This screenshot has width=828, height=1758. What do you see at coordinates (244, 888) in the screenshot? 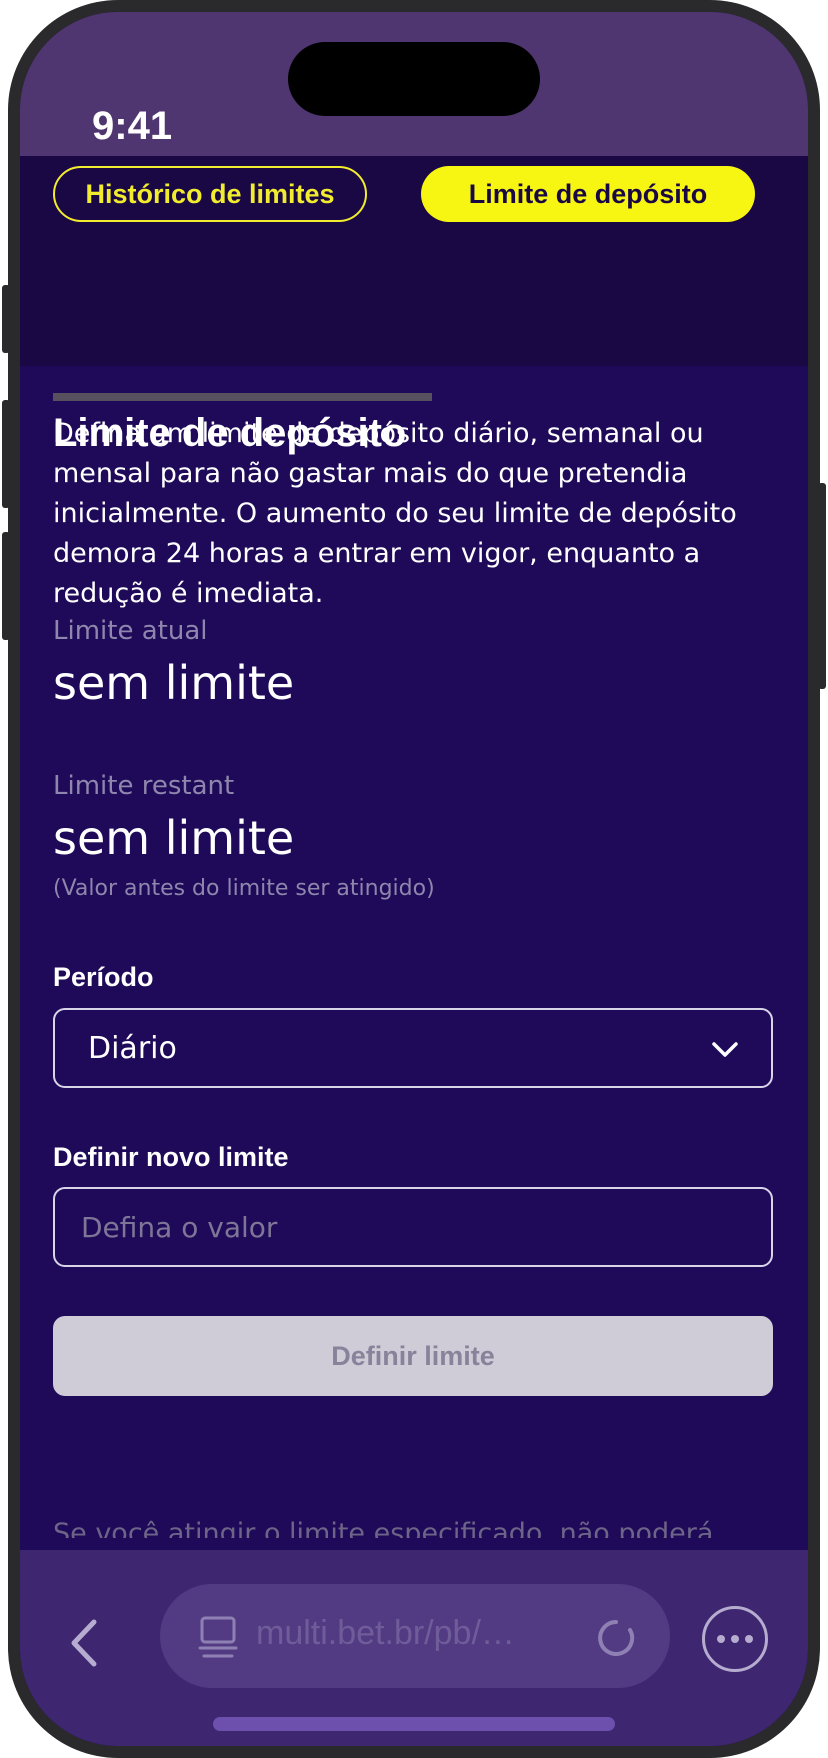
I see `remaining-limit-note: (Valor antes do limite ser atingido)` at bounding box center [244, 888].